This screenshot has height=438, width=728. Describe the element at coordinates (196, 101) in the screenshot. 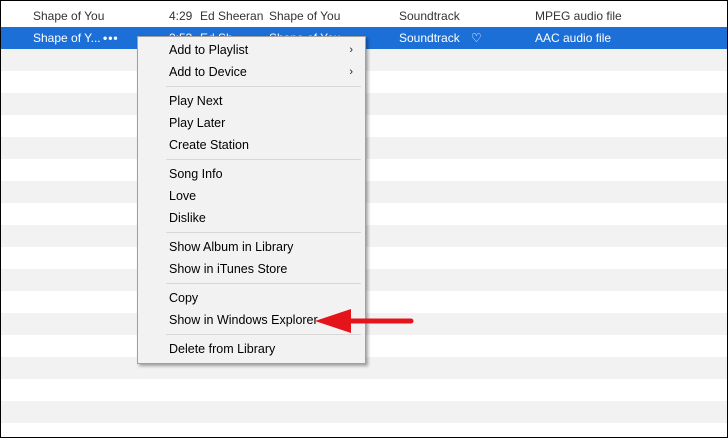

I see `menu-item-label: Play Next` at that location.